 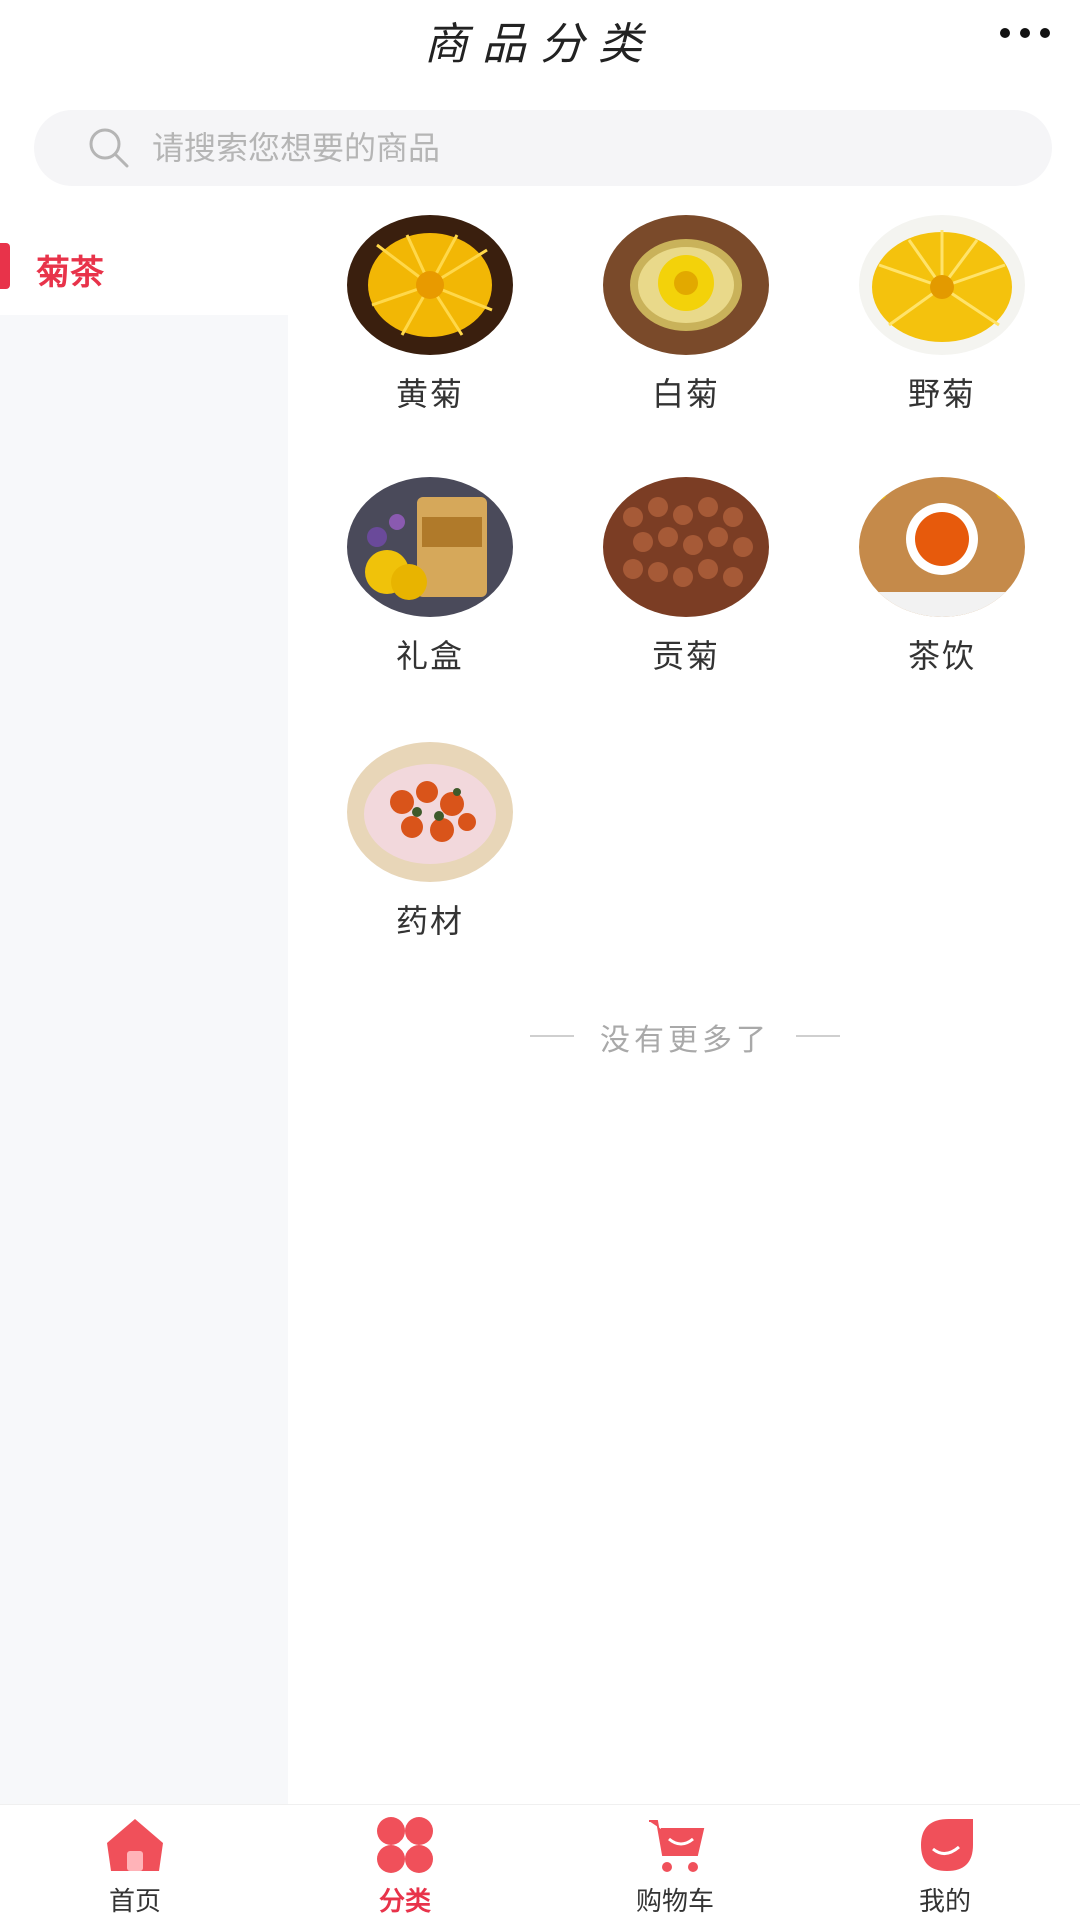 What do you see at coordinates (944, 1902) in the screenshot?
I see `tab-label: 我的` at bounding box center [944, 1902].